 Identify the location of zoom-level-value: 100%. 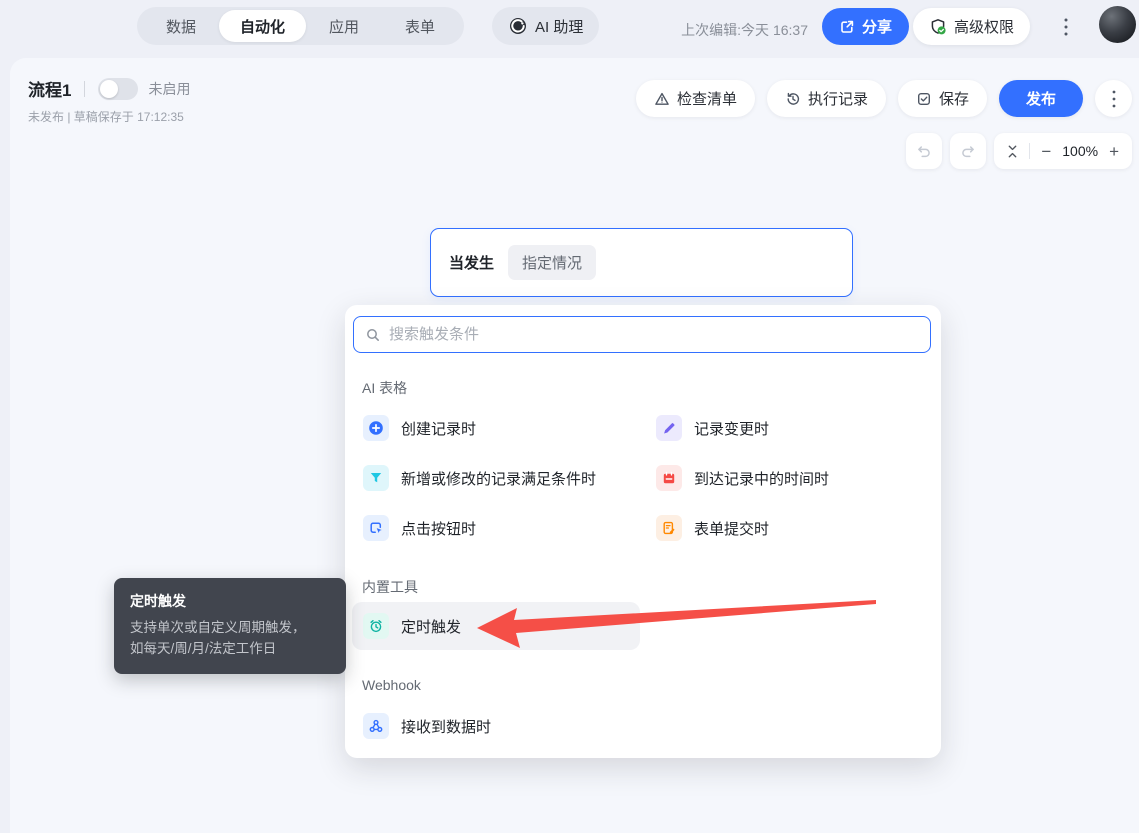
(1080, 151).